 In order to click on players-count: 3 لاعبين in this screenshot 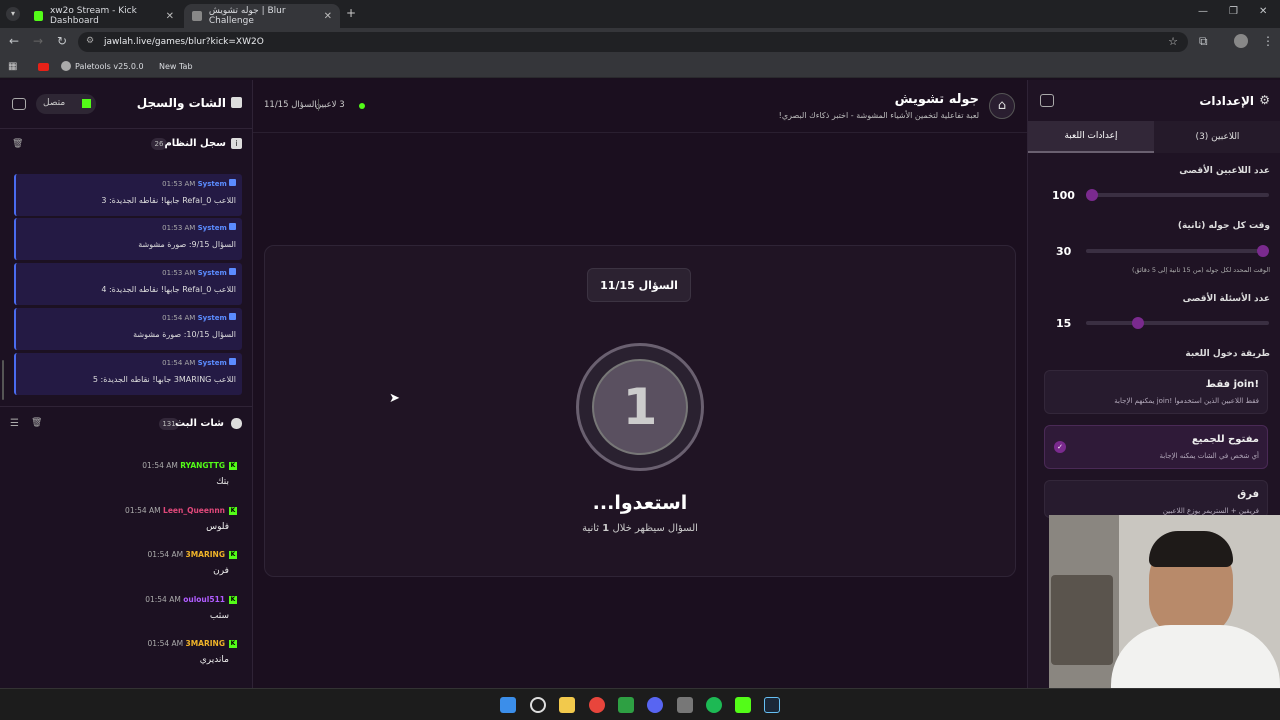, I will do `click(330, 105)`.